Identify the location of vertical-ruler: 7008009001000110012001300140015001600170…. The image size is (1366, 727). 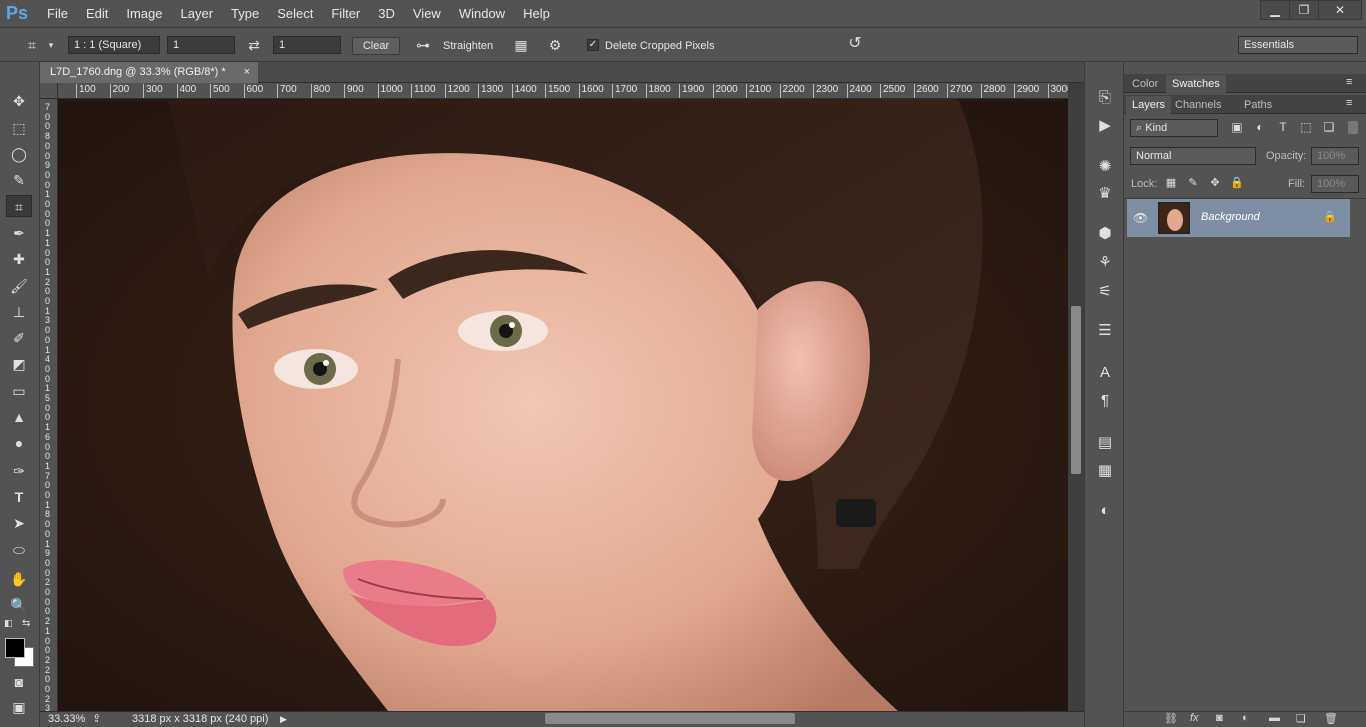
(49, 405).